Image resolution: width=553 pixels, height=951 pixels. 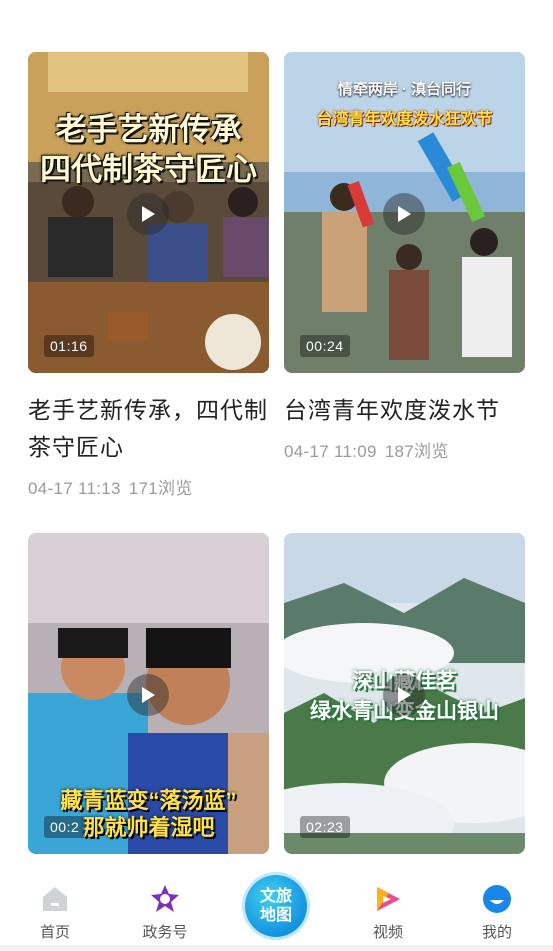 I want to click on thumbnail-caption: 台湾青年欢度泼水狂欢节, so click(x=404, y=119).